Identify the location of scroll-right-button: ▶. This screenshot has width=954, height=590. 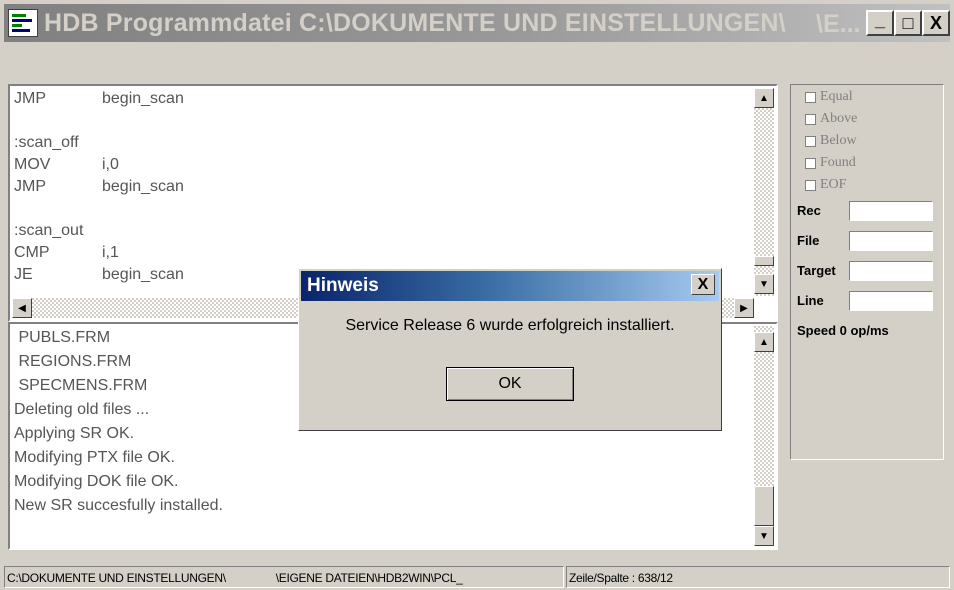
(744, 308).